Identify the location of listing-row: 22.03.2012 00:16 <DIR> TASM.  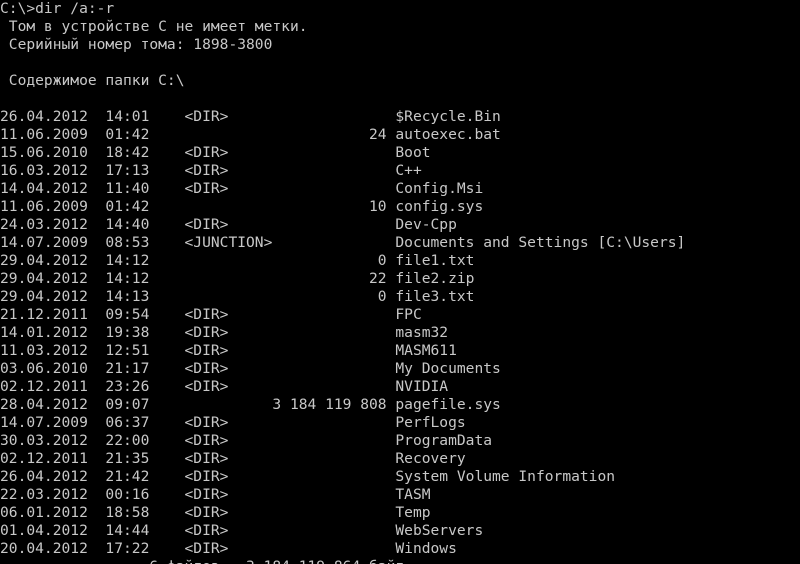
(215, 494).